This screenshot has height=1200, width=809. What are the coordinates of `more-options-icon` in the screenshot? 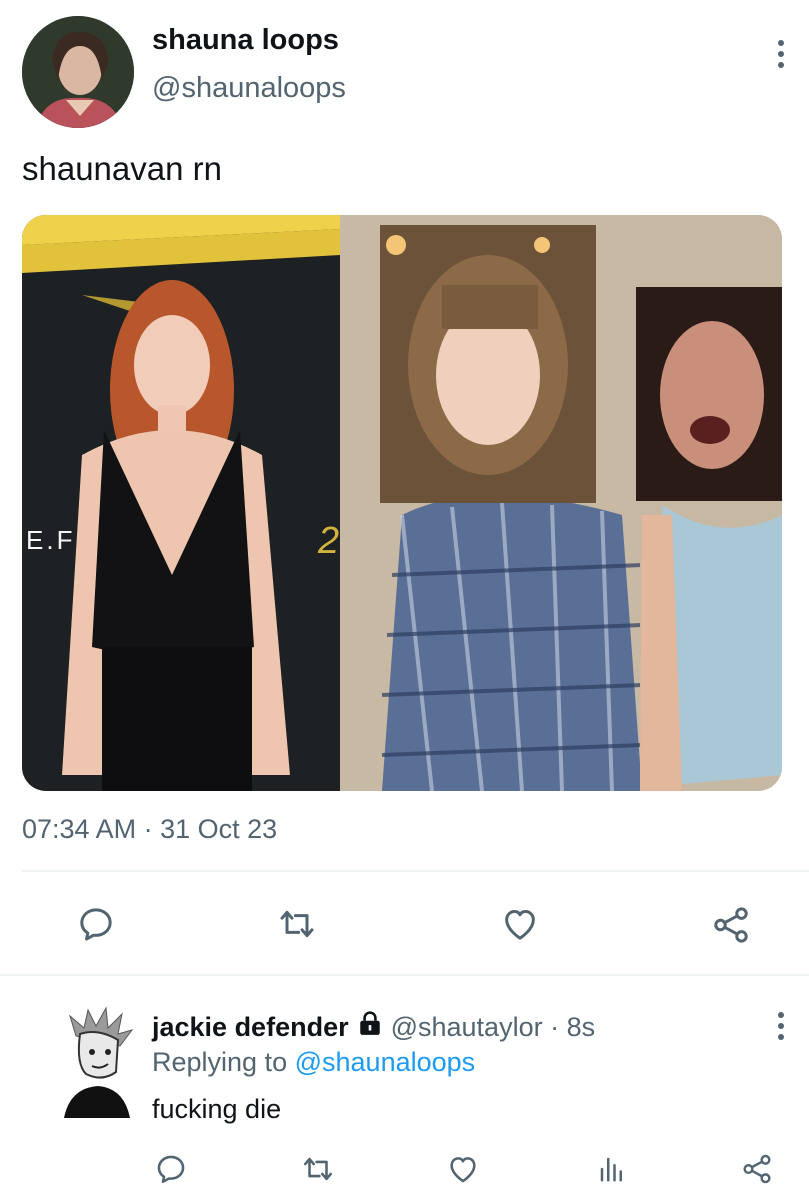 It's located at (781, 54).